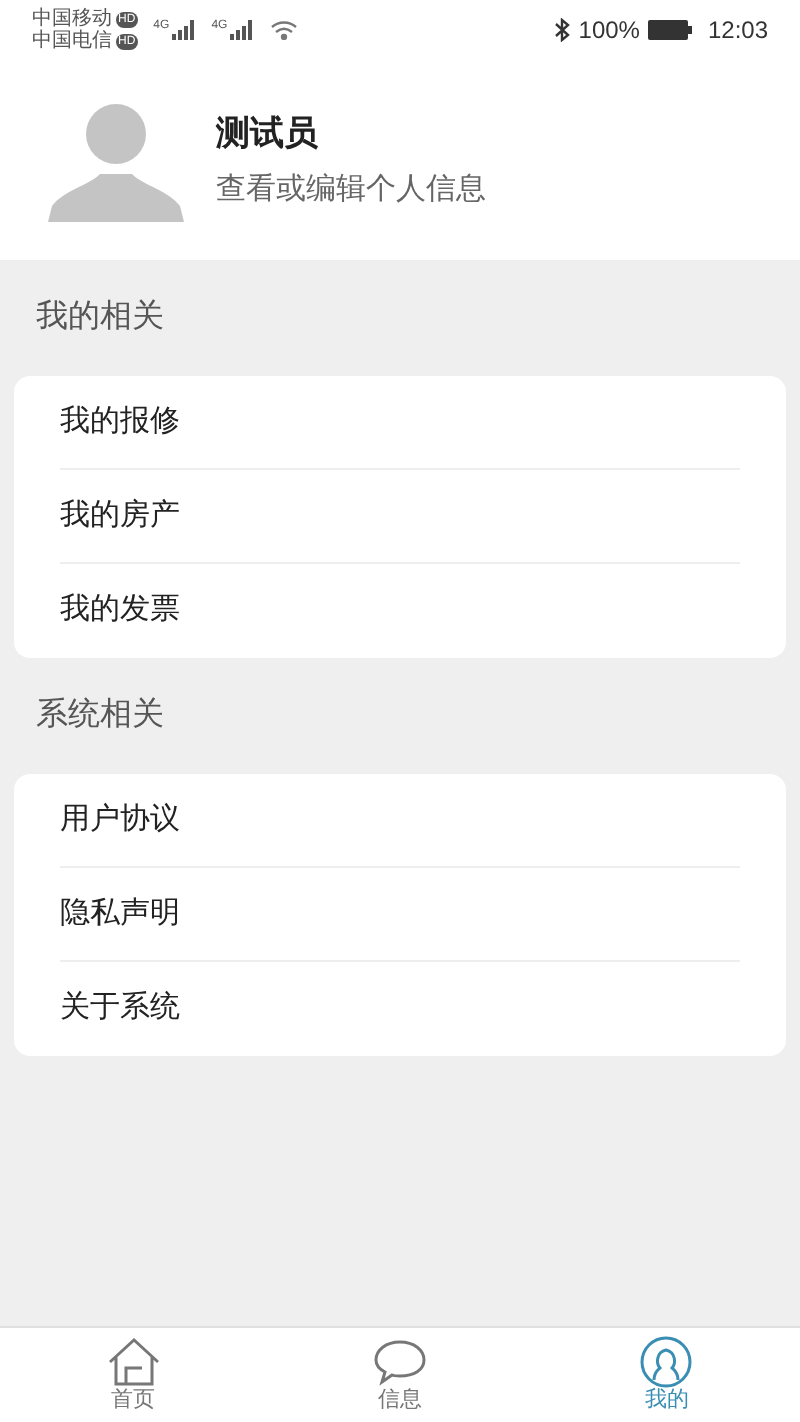  I want to click on menu-item: 我的房产, so click(400, 517).